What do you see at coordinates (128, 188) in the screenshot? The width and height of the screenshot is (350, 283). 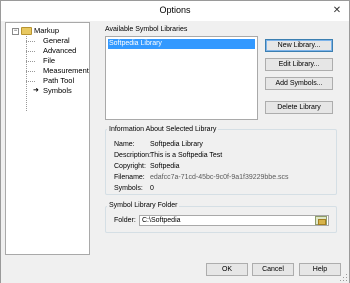 I see `info-symbols-key: Symbols:` at bounding box center [128, 188].